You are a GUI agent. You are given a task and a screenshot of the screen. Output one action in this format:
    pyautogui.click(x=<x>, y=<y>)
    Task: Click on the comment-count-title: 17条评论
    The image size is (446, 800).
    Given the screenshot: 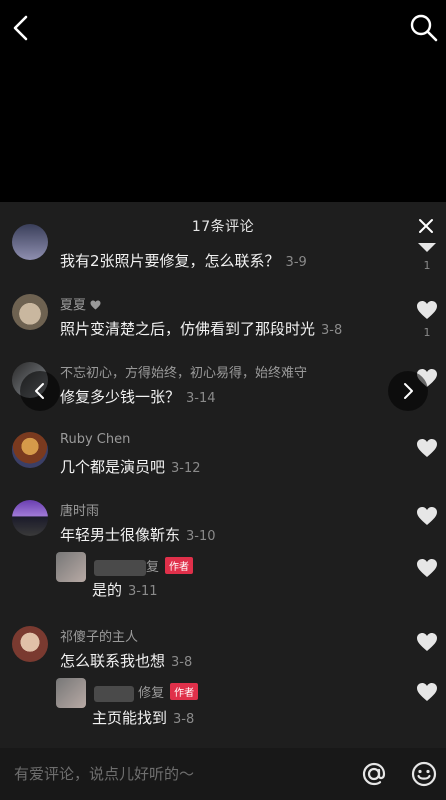 What is the action you would take?
    pyautogui.click(x=223, y=227)
    